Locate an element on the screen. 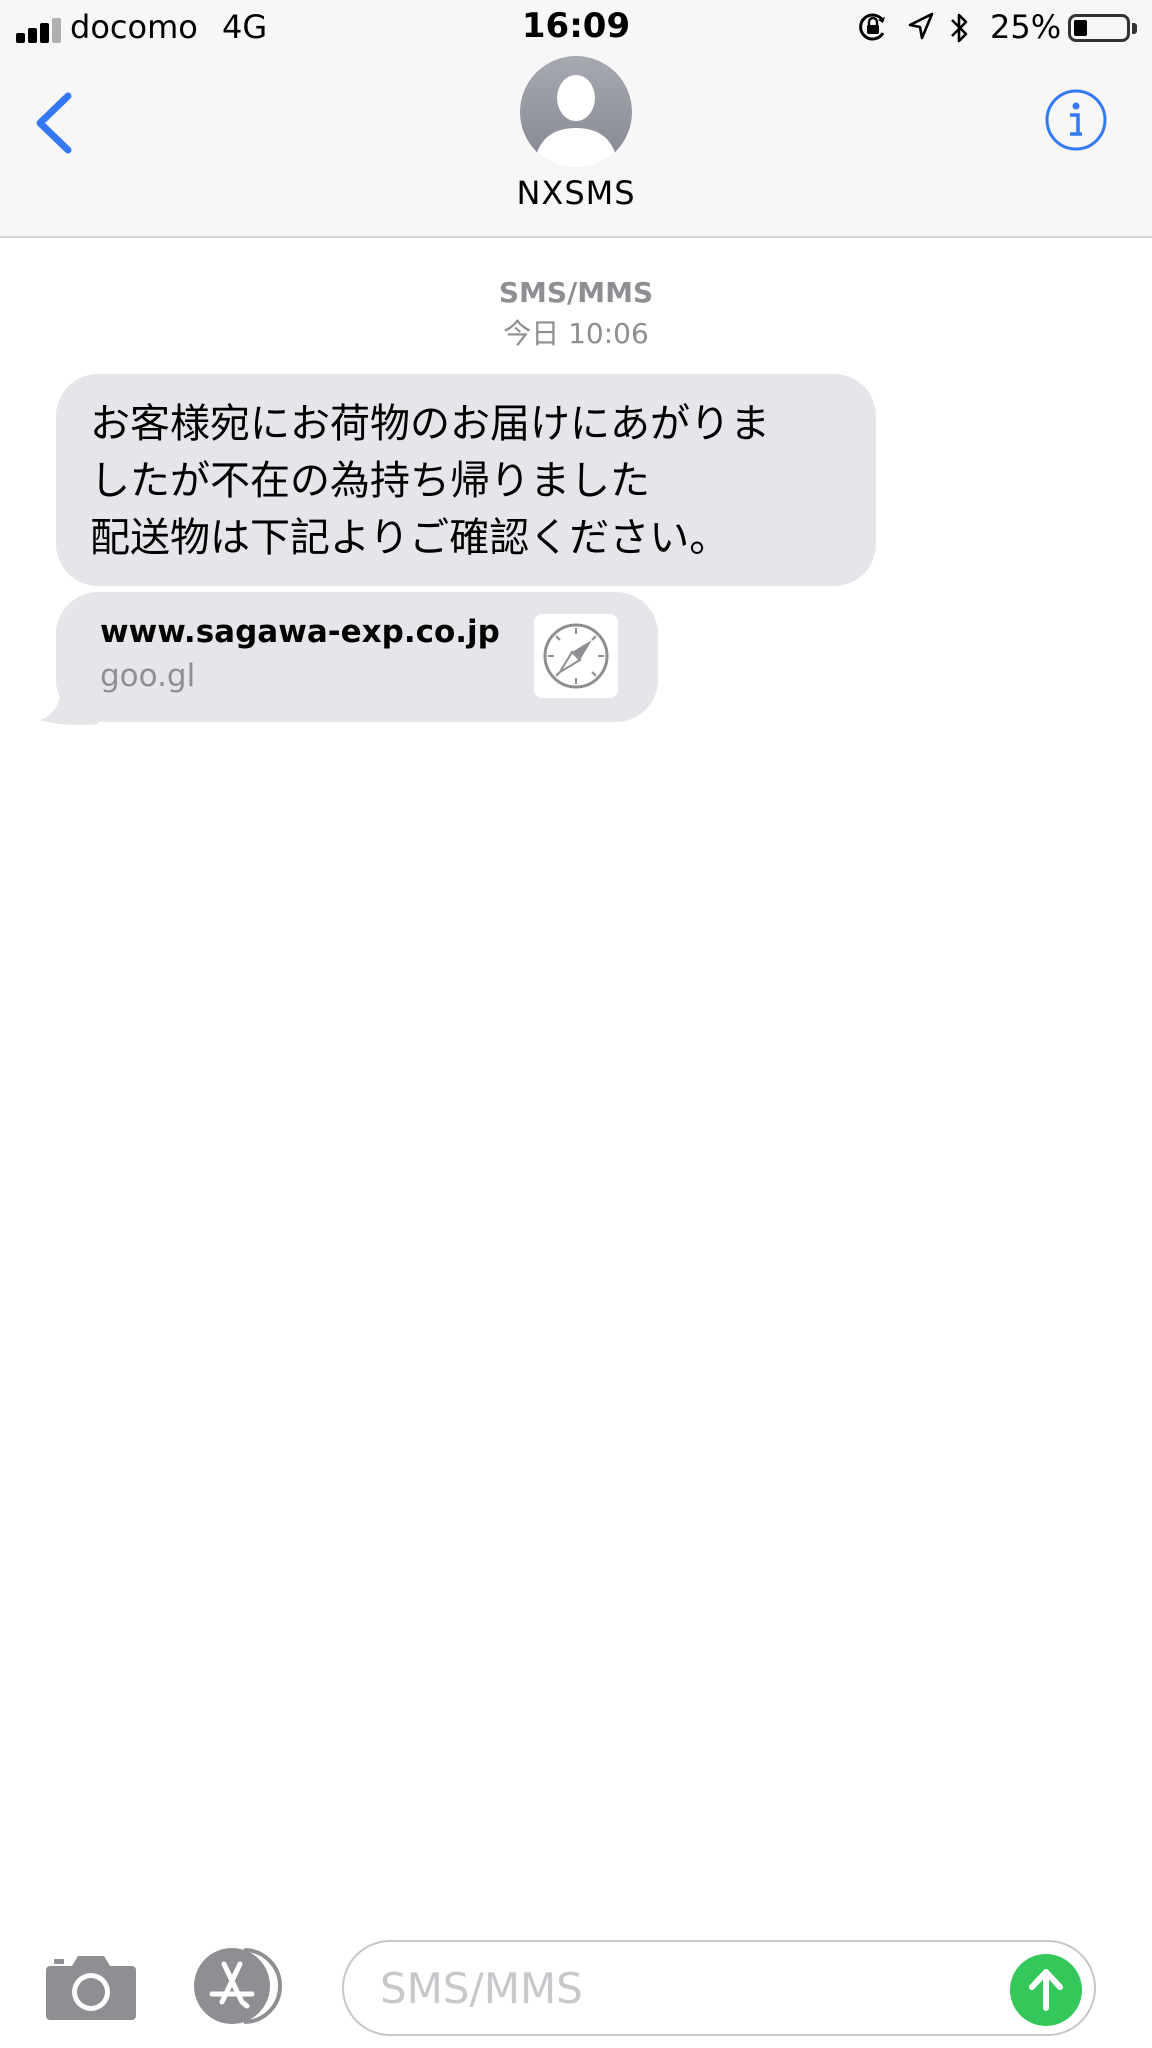 The height and width of the screenshot is (2048, 1152). send-button is located at coordinates (1046, 1990).